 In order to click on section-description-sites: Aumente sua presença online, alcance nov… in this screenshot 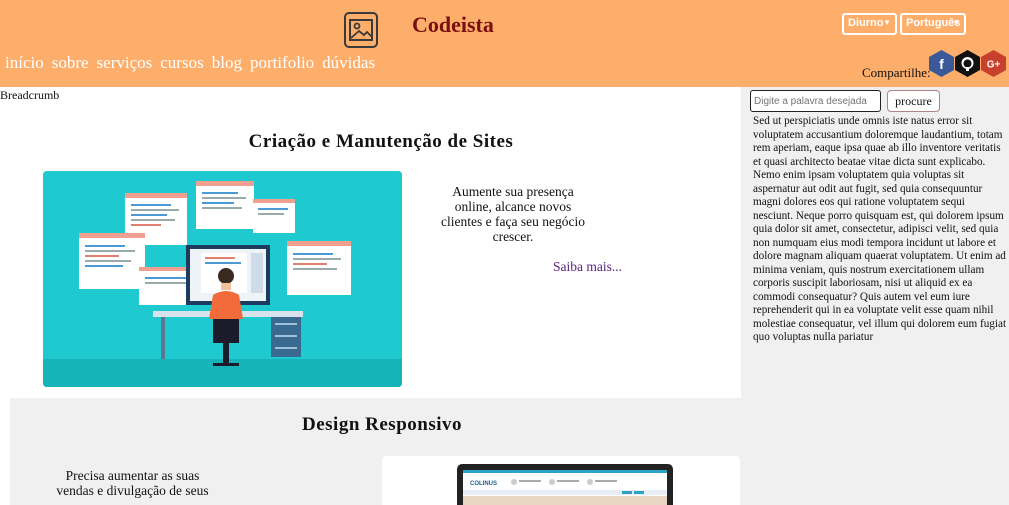, I will do `click(513, 214)`.